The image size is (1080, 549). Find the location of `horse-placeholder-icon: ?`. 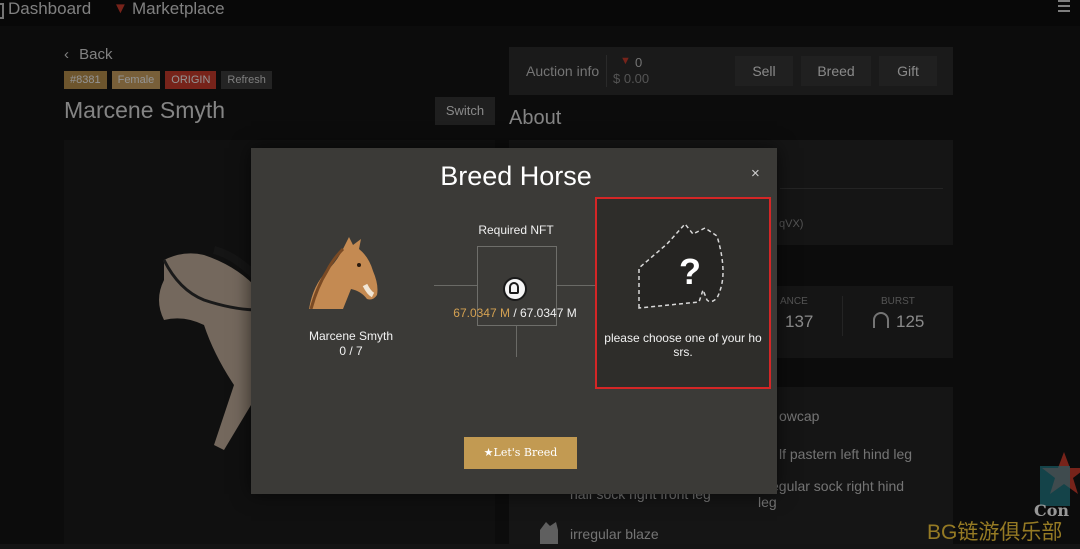

horse-placeholder-icon: ? is located at coordinates (682, 267).